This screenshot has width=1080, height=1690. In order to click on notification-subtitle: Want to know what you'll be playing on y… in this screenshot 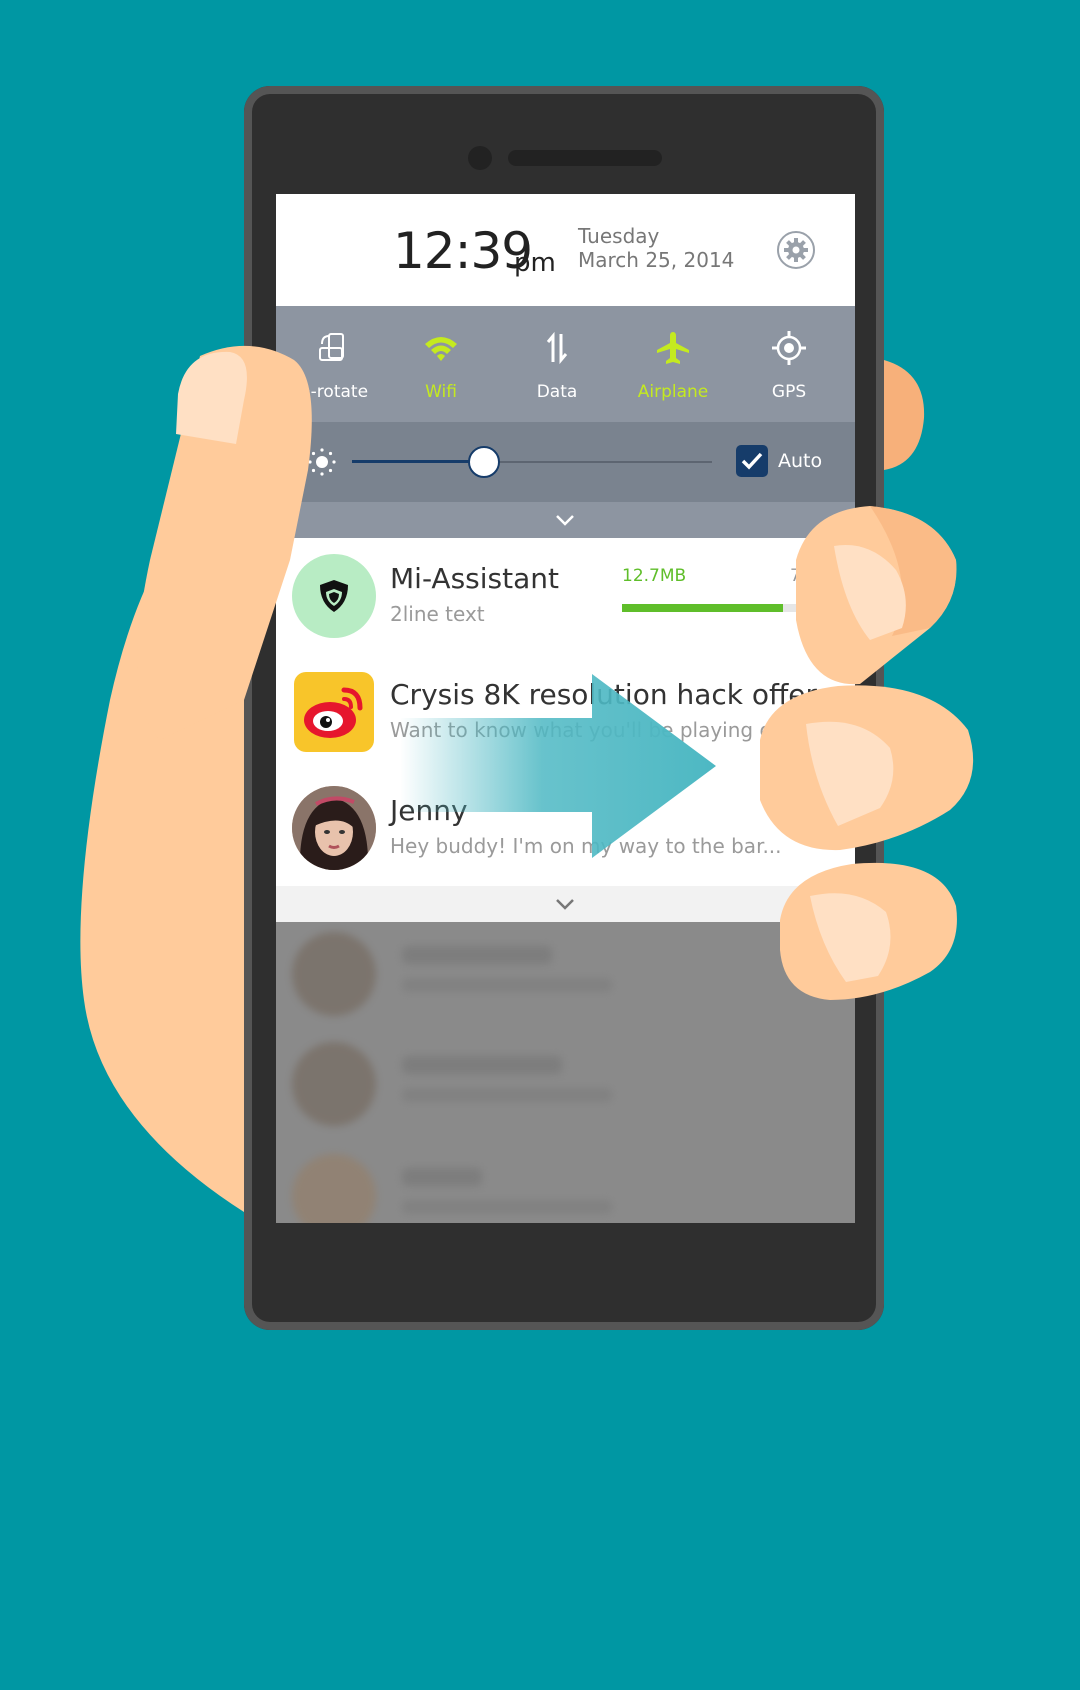, I will do `click(609, 730)`.